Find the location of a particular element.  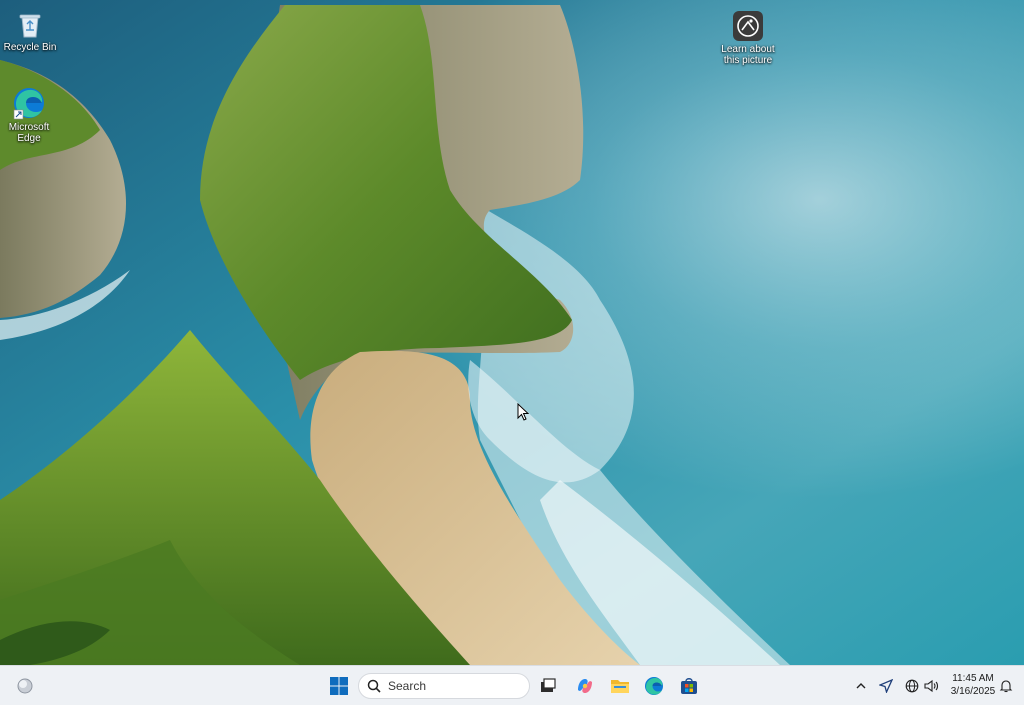

store-button is located at coordinates (689, 686).